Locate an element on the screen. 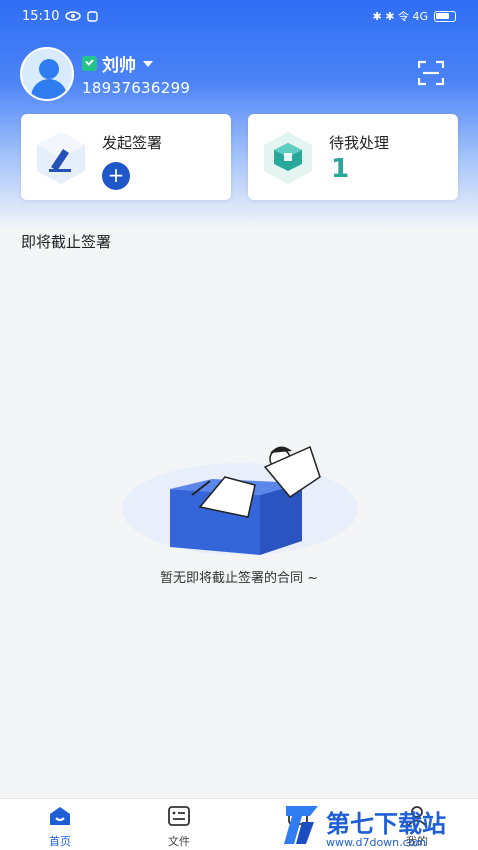 This screenshot has width=478, height=850. watermark-logo: 第七下载站 www.d7down.com is located at coordinates (365, 827).